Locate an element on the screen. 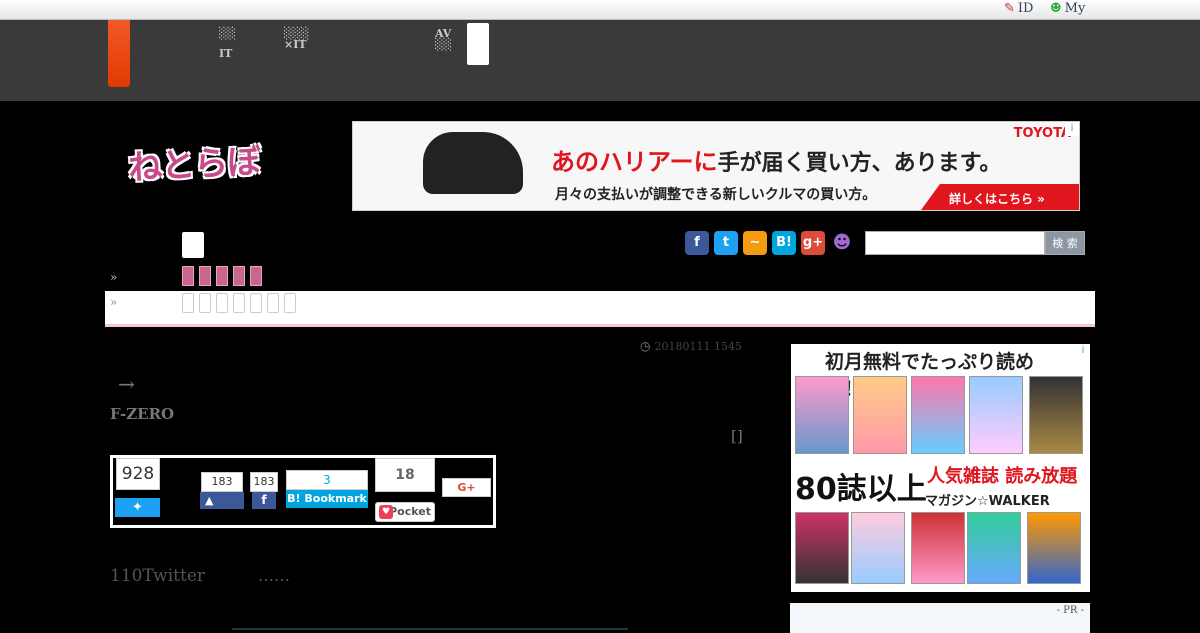 The width and height of the screenshot is (1200, 633). like-share: 183 ▲ is located at coordinates (222, 491).